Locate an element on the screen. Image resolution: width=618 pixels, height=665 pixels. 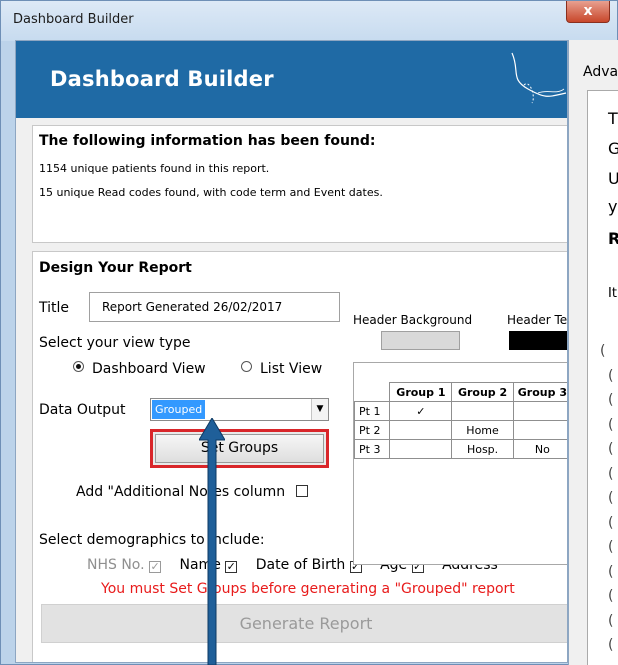
chevron-down-icon: ▼ is located at coordinates (319, 409).